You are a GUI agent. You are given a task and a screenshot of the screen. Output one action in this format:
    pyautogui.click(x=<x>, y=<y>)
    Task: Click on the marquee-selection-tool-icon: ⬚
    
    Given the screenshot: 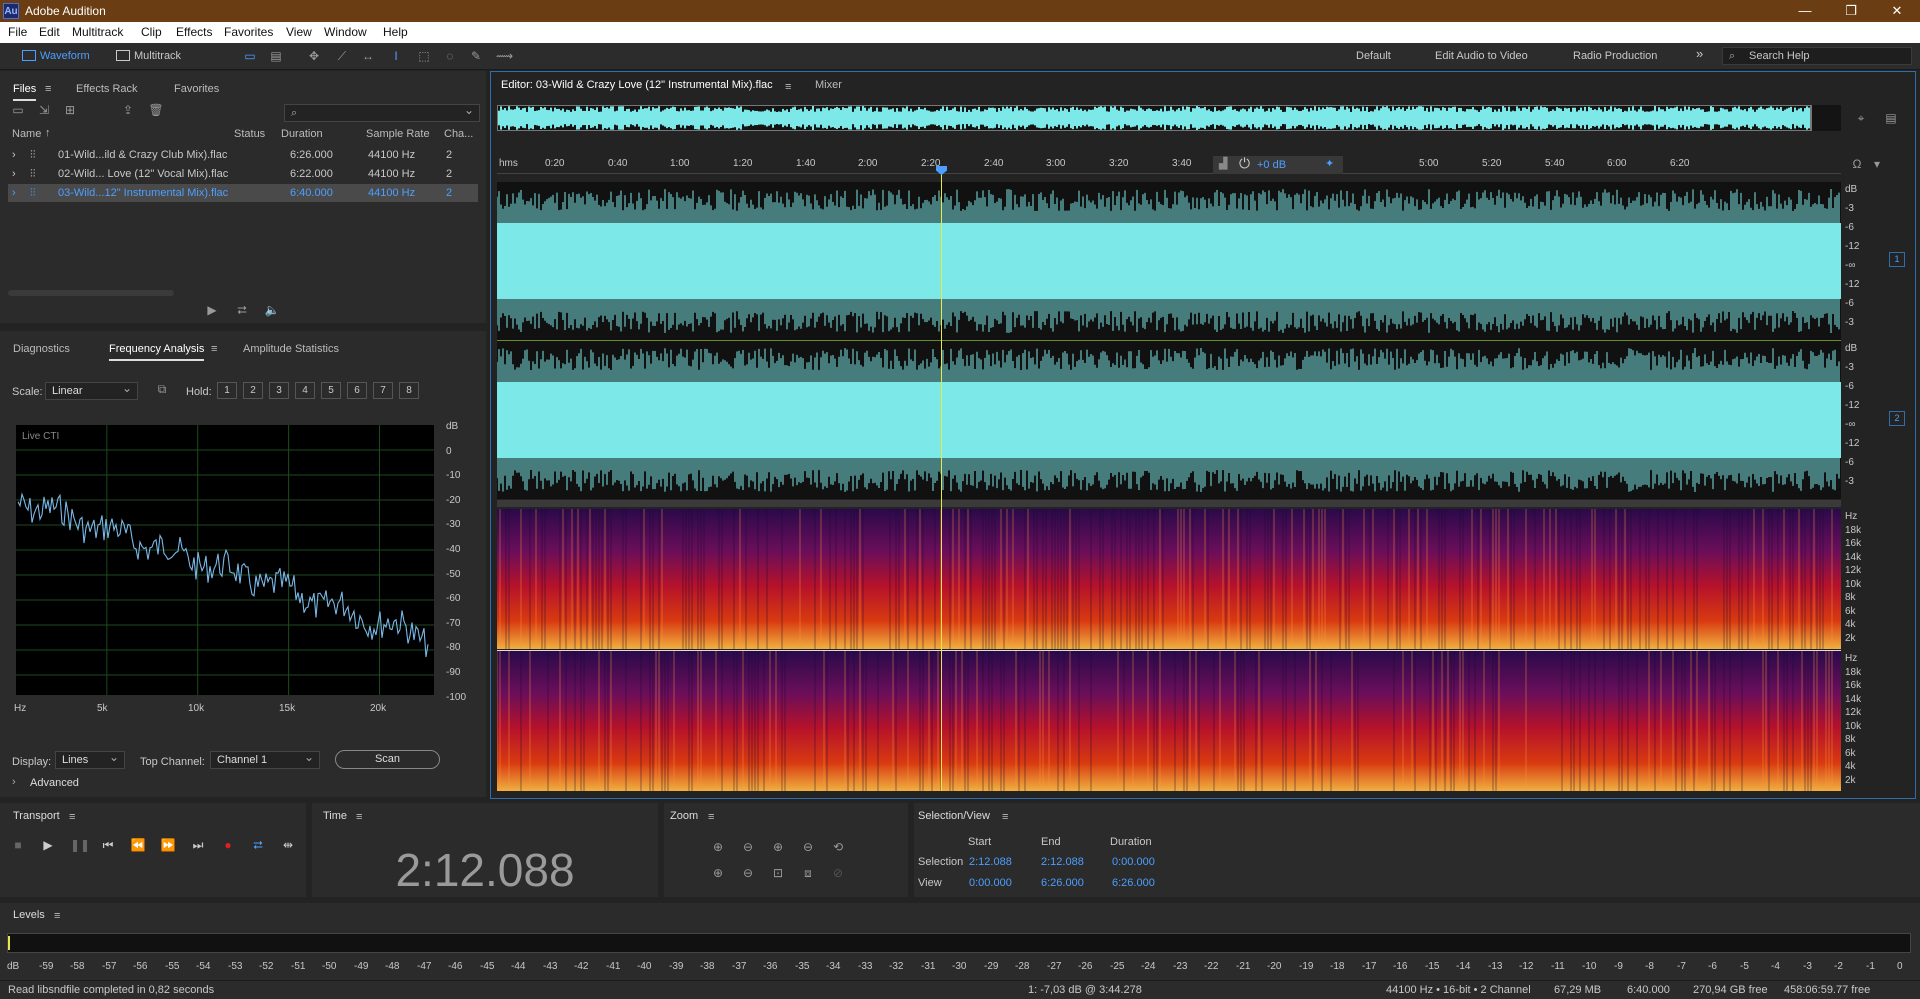 What is the action you would take?
    pyautogui.click(x=424, y=56)
    